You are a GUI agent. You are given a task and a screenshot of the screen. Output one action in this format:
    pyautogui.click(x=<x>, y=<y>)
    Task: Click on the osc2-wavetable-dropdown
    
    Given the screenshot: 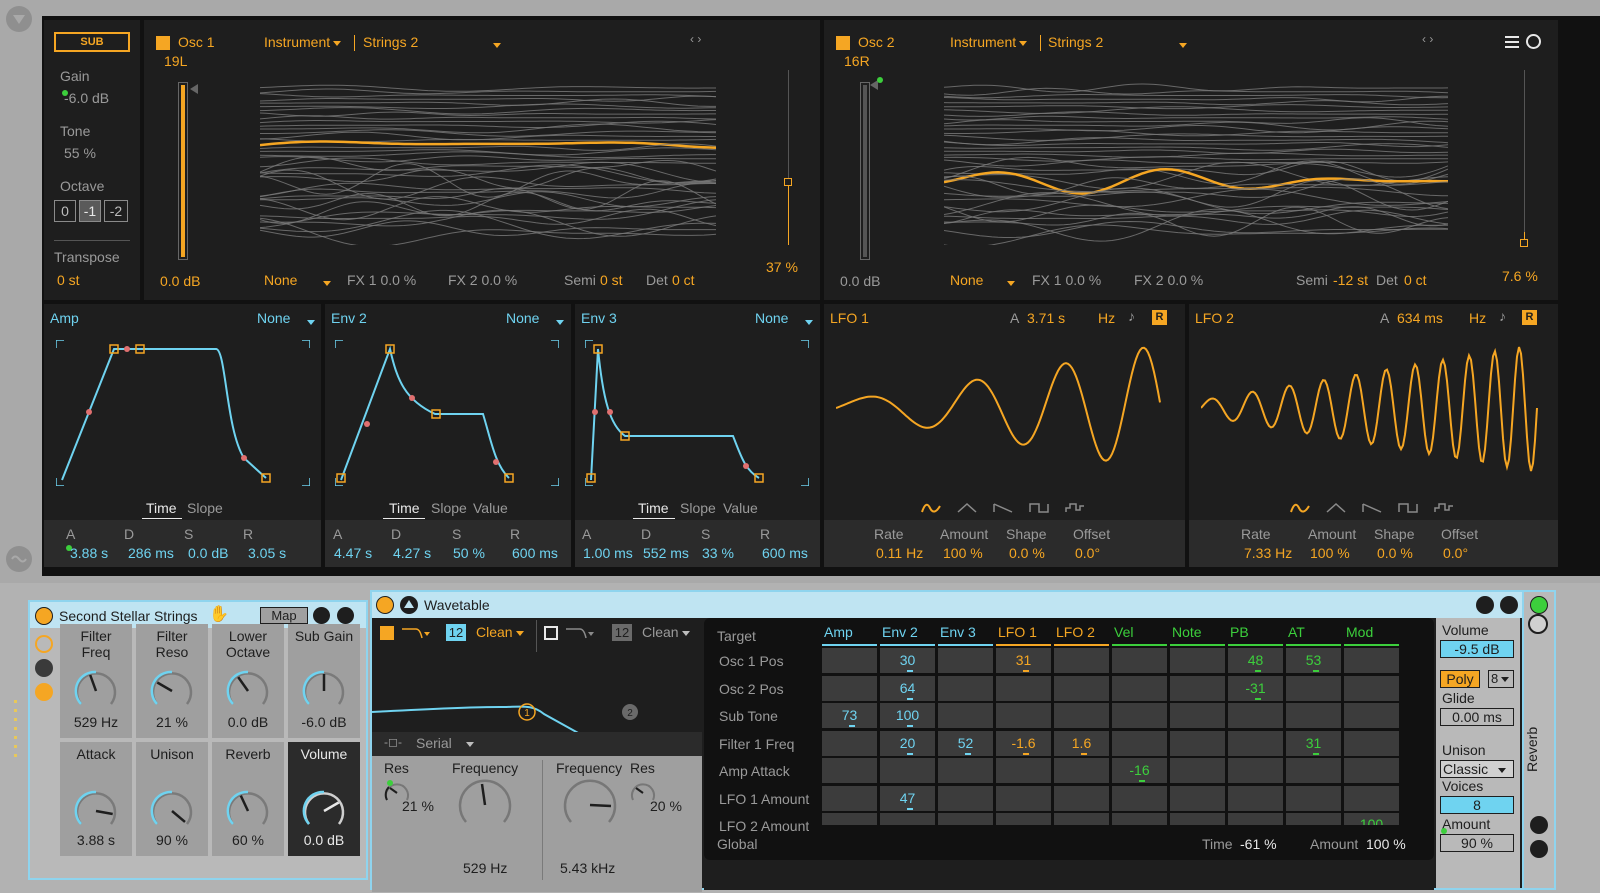 What is the action you would take?
    pyautogui.click(x=1181, y=44)
    